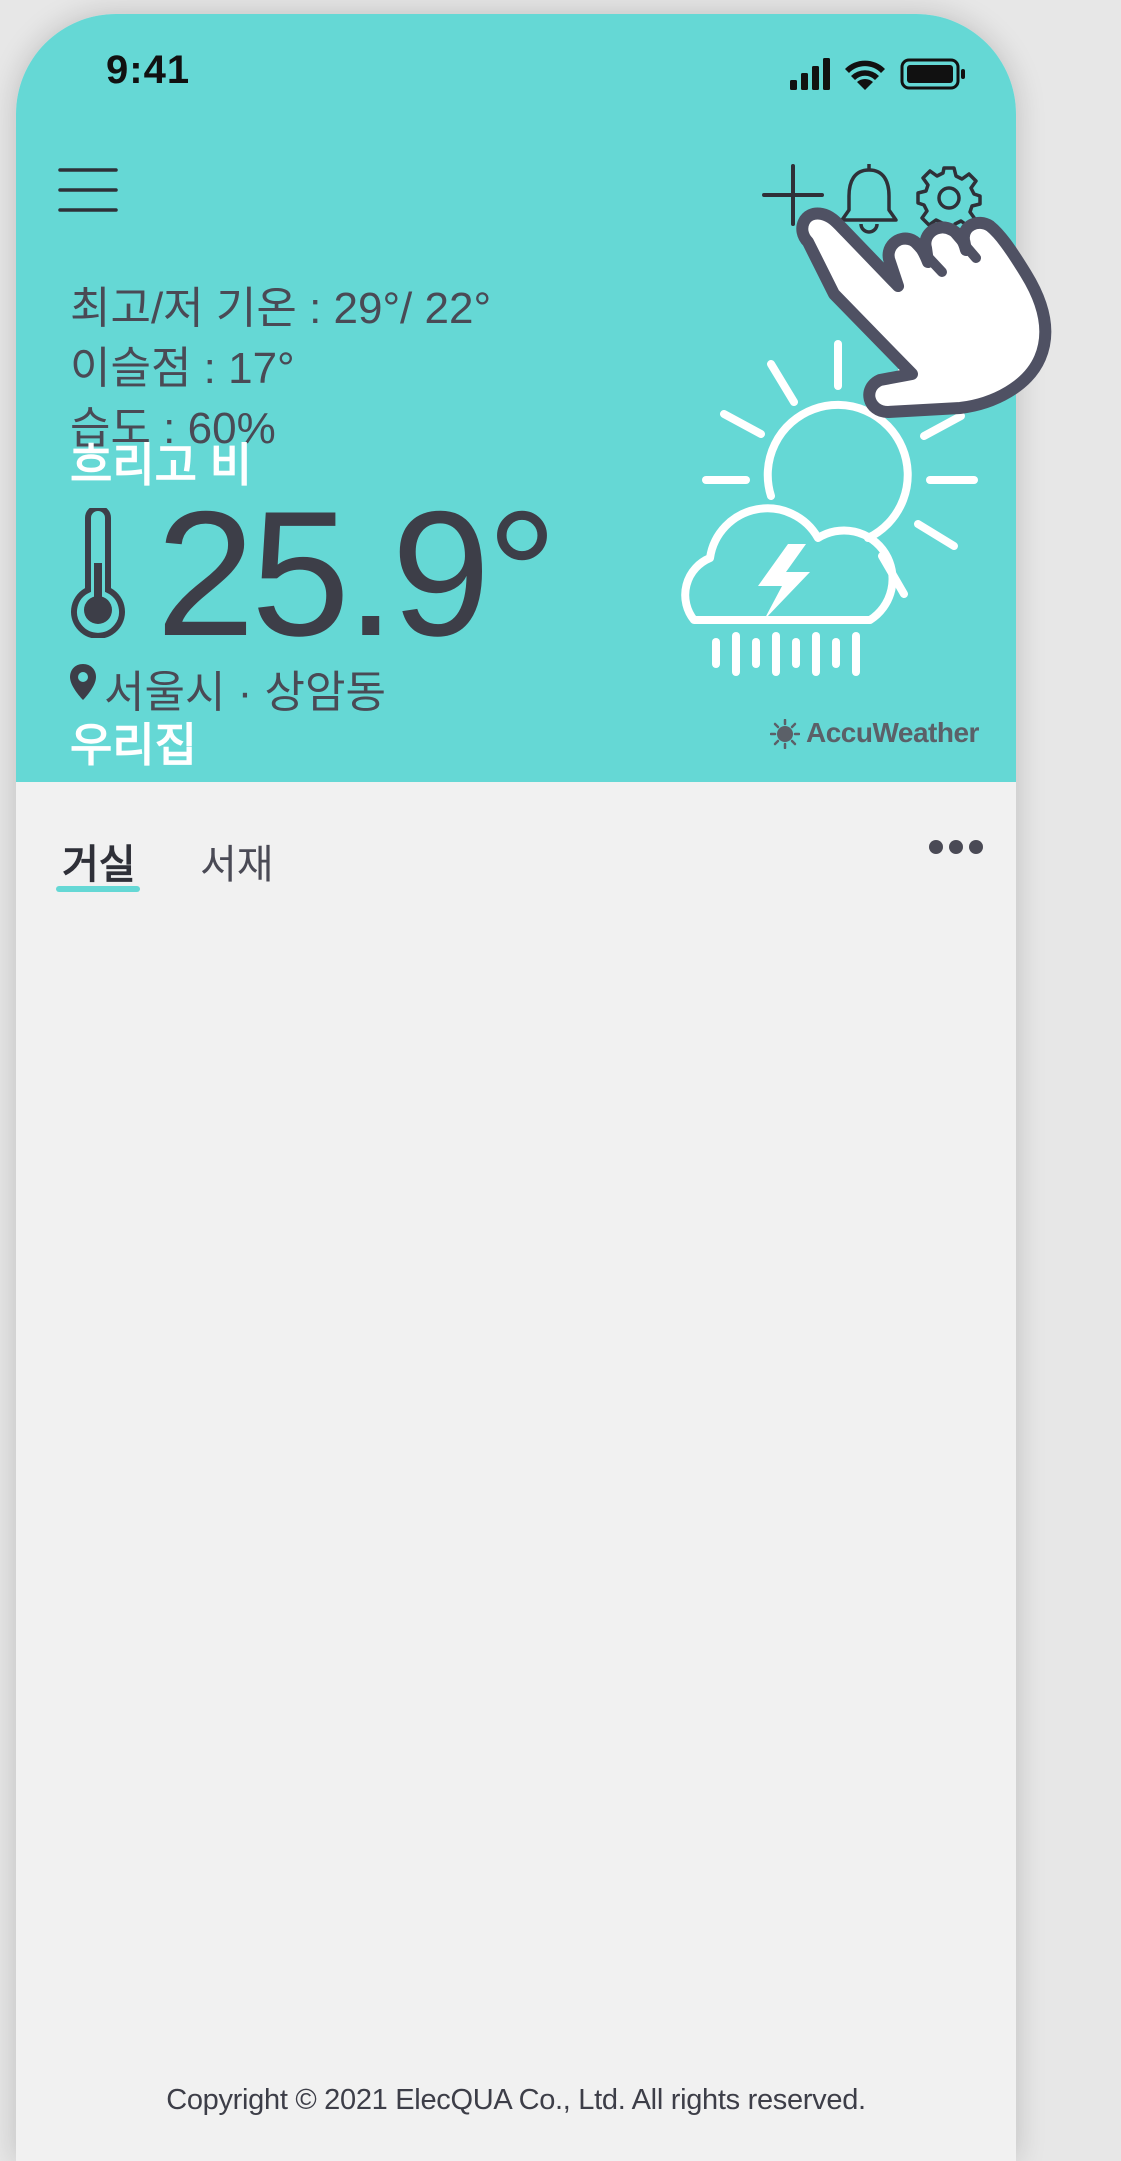 This screenshot has width=1121, height=2161. I want to click on status-time: 9:41, so click(148, 70).